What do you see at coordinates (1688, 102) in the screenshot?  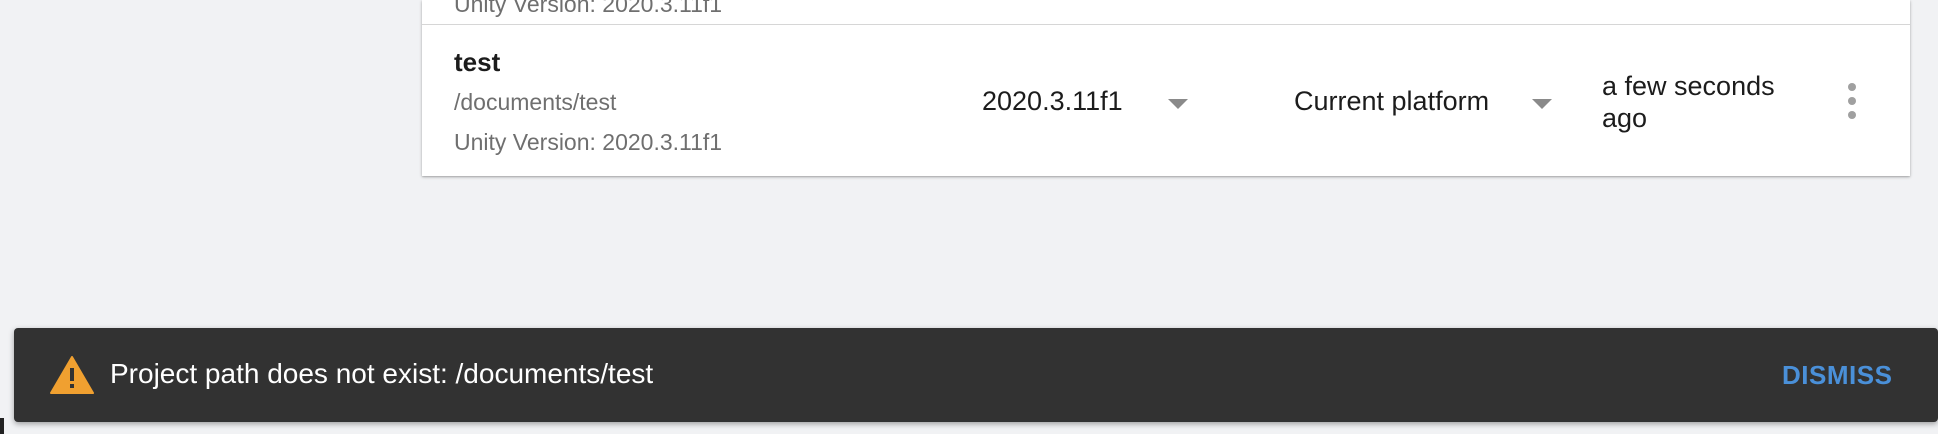 I see `last-modified: a few seconds ago` at bounding box center [1688, 102].